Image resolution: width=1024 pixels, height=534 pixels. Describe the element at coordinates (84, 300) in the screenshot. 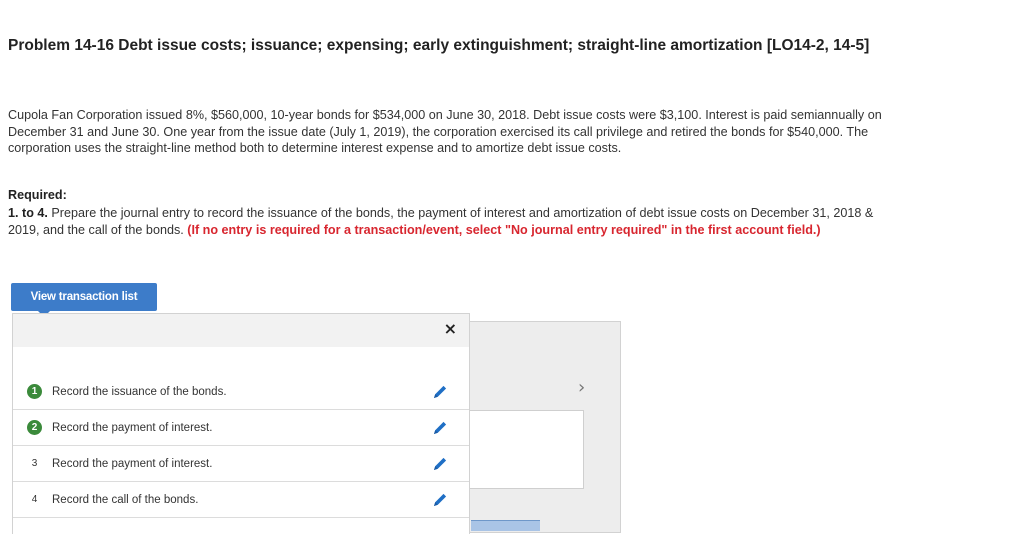

I see `view-transaction-list-button: View transaction list` at that location.